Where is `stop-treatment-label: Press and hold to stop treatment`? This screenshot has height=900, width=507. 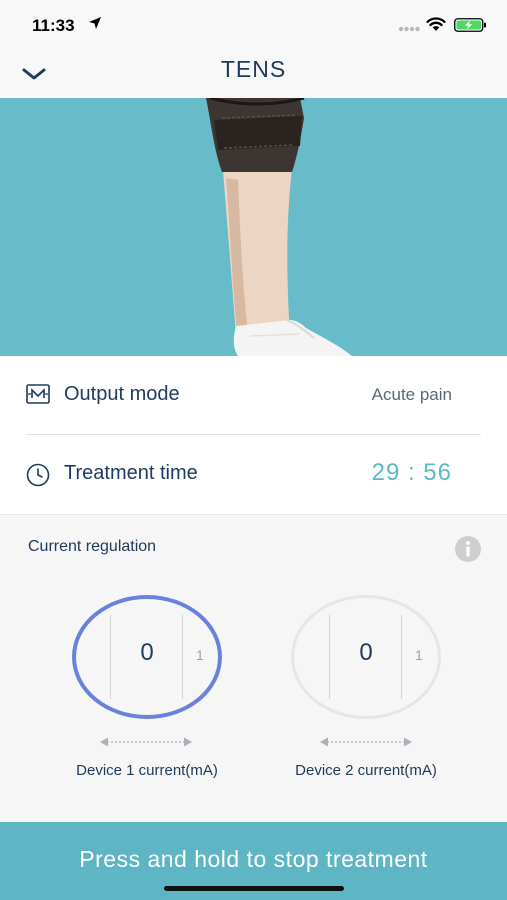
stop-treatment-label: Press and hold to stop treatment is located at coordinates (253, 859).